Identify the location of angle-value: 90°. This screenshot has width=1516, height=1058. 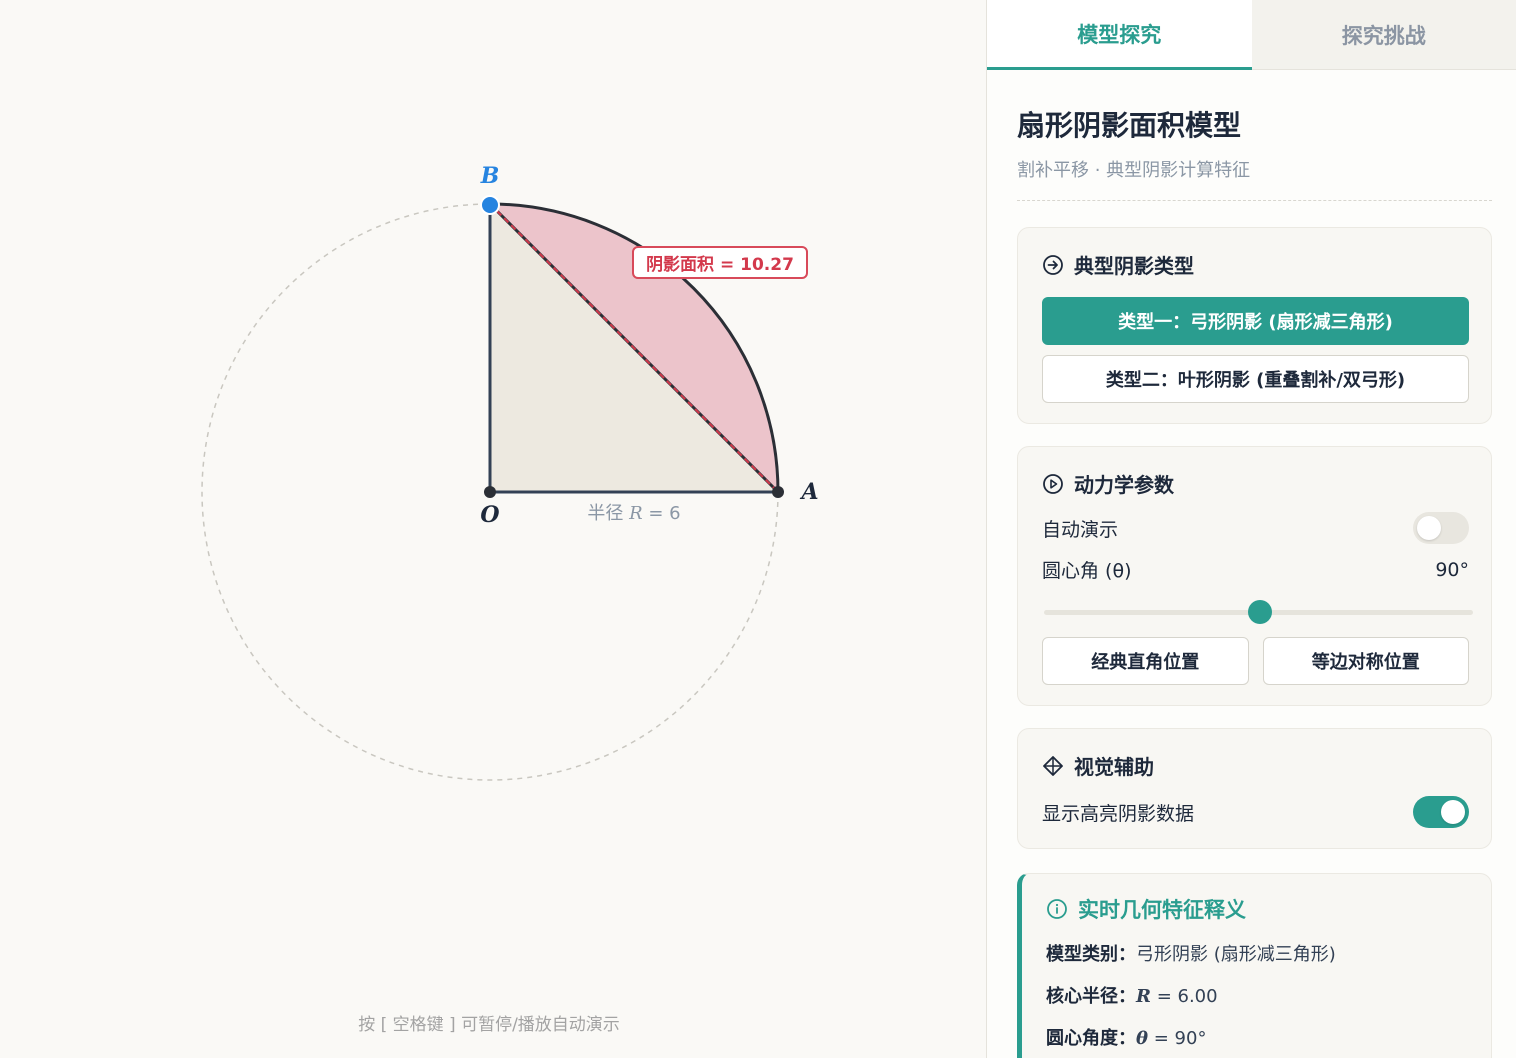
(1452, 569).